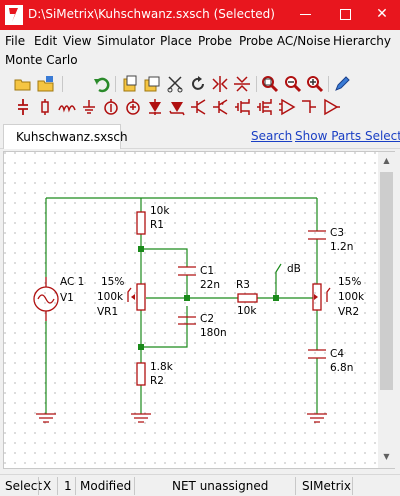  I want to click on ground-icon, so click(89, 107).